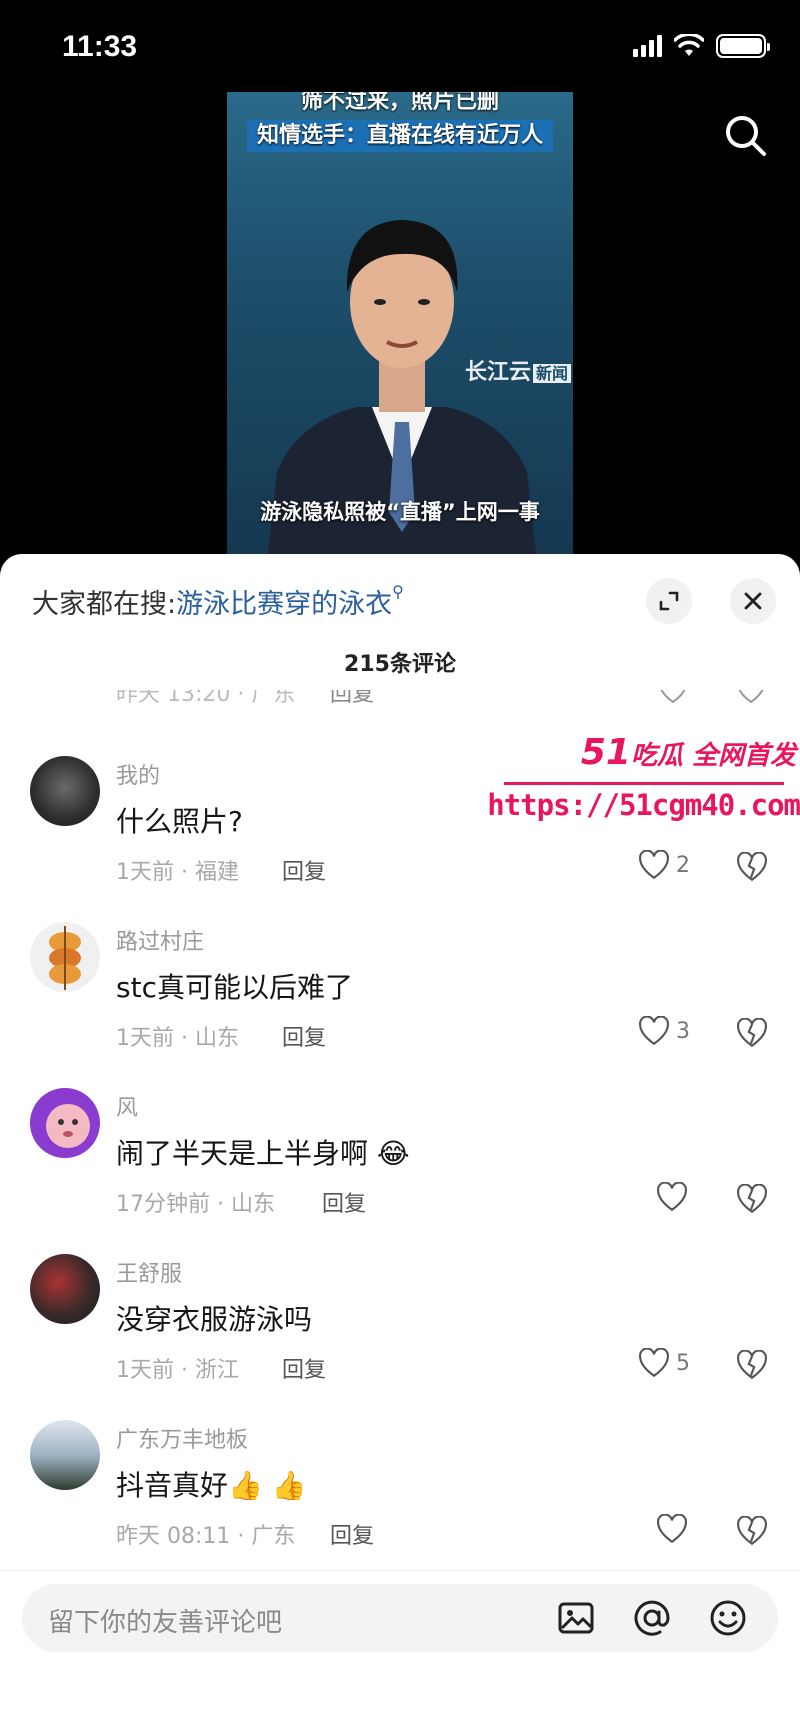 The image size is (800, 1731). I want to click on like-button: 3, so click(664, 1031).